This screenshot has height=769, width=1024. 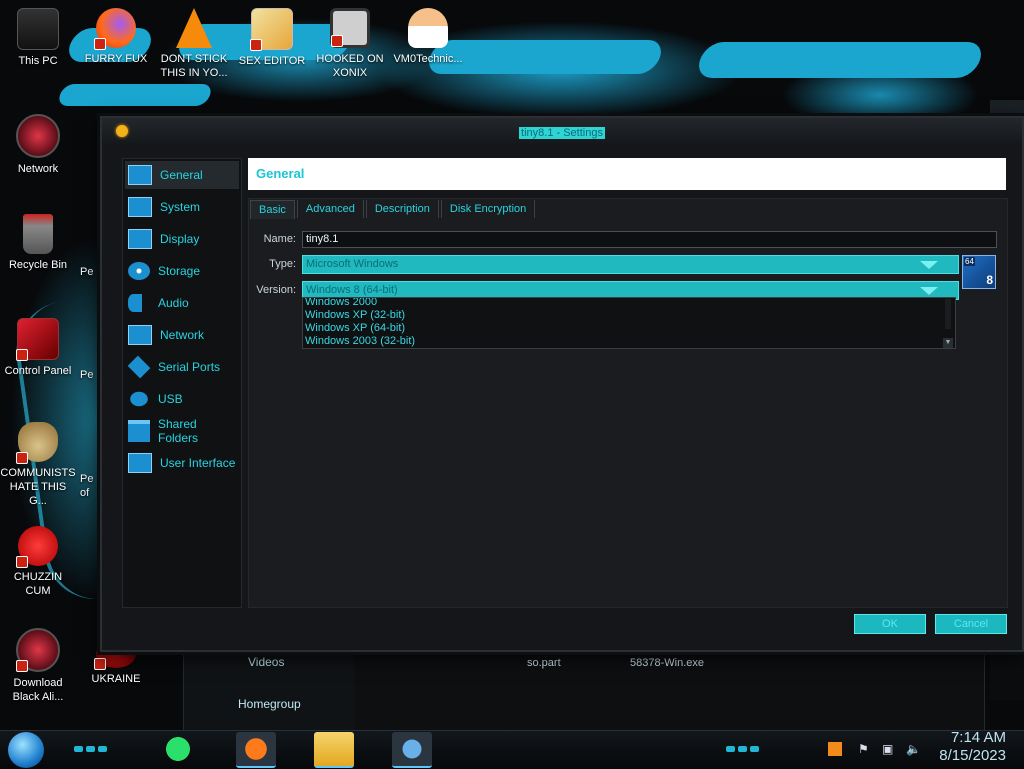 I want to click on sidebar-item-network: Network, so click(x=182, y=335).